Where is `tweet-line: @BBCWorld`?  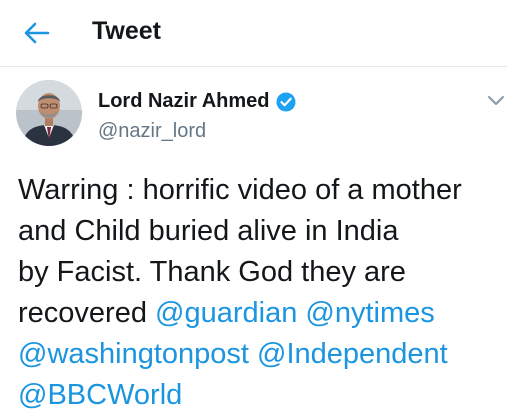 tweet-line: @BBCWorld is located at coordinates (261, 395).